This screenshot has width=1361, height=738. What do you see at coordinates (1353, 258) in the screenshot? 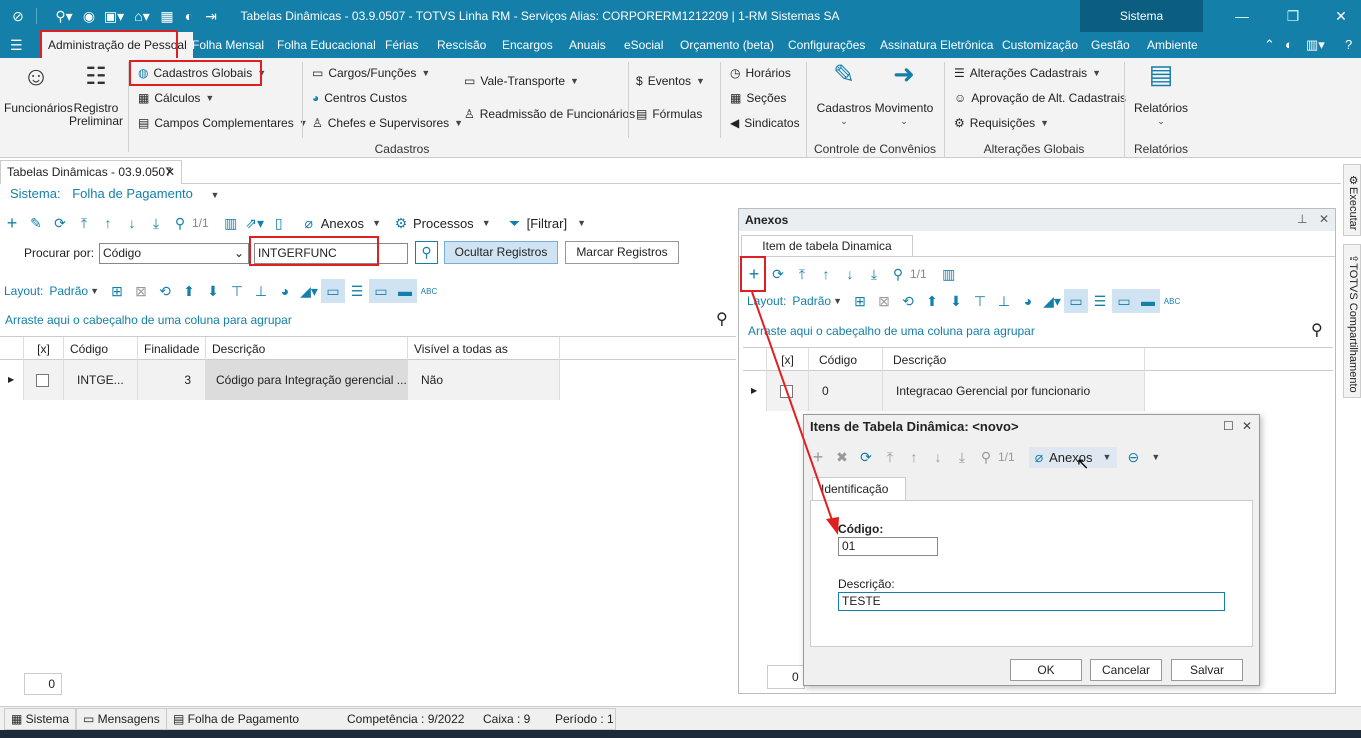
I see `share-icon: ⇪` at bounding box center [1353, 258].